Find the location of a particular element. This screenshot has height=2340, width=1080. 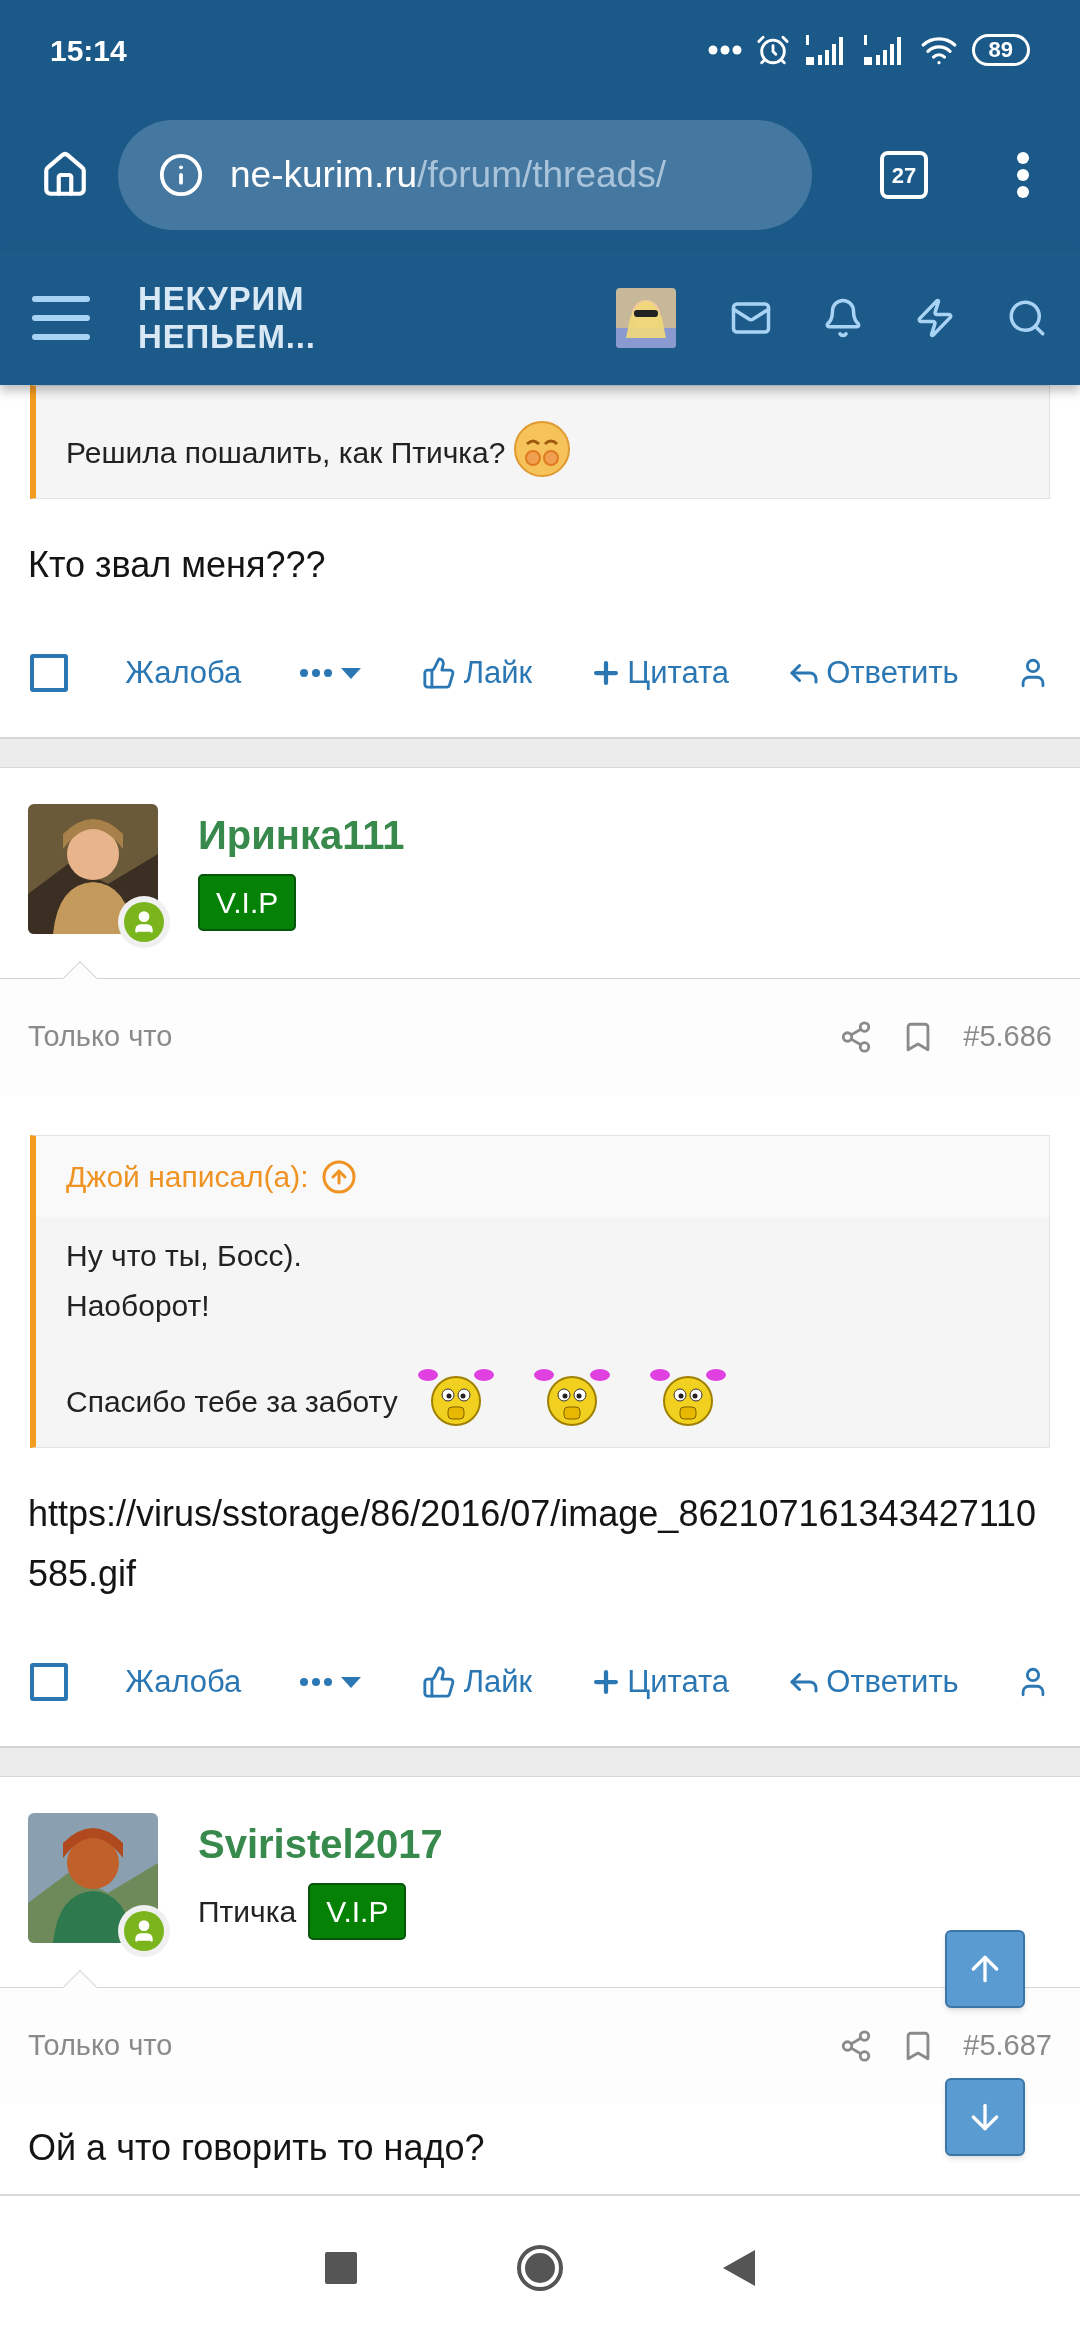

quote-text: Спасибо тебе за заботу is located at coordinates (232, 1402).